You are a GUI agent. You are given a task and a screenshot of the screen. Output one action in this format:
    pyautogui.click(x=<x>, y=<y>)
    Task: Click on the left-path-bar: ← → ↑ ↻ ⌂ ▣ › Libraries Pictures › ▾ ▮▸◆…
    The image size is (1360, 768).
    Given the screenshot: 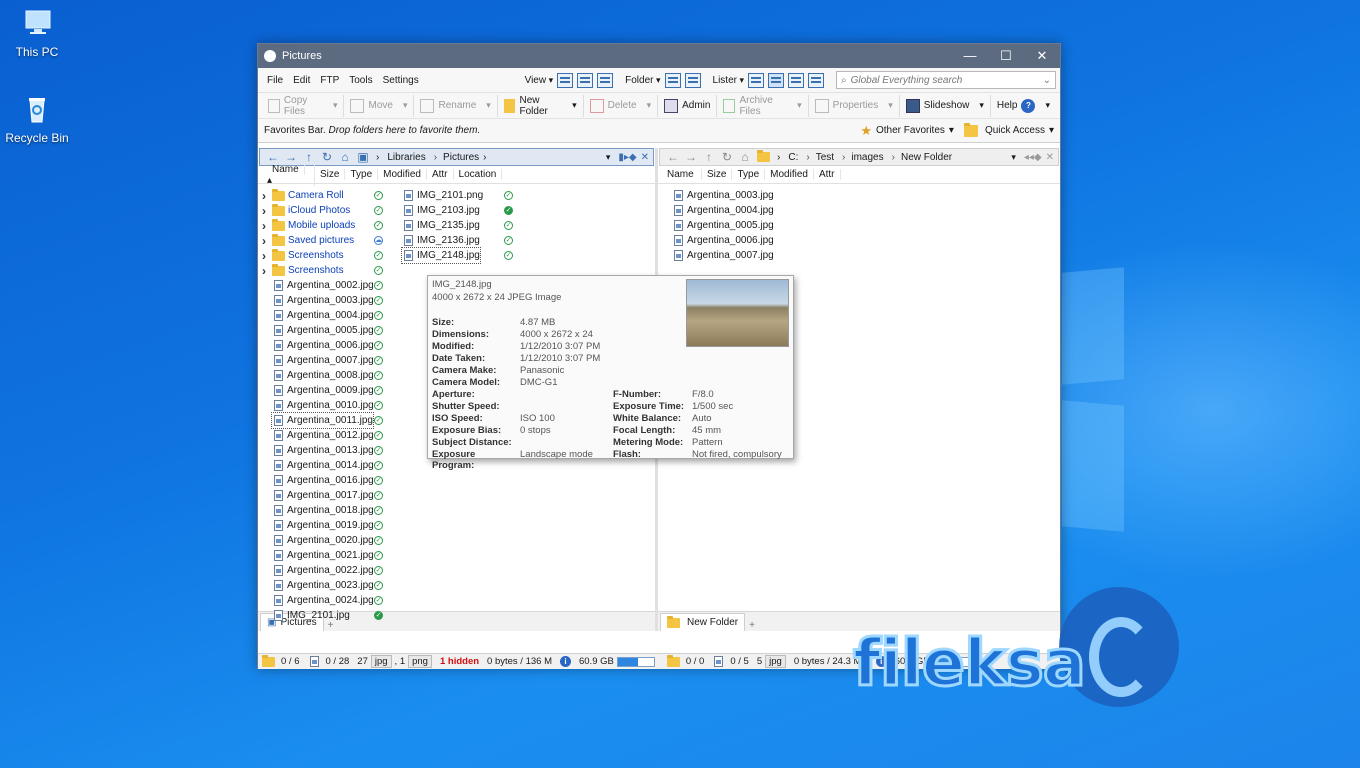 What is the action you would take?
    pyautogui.click(x=456, y=157)
    